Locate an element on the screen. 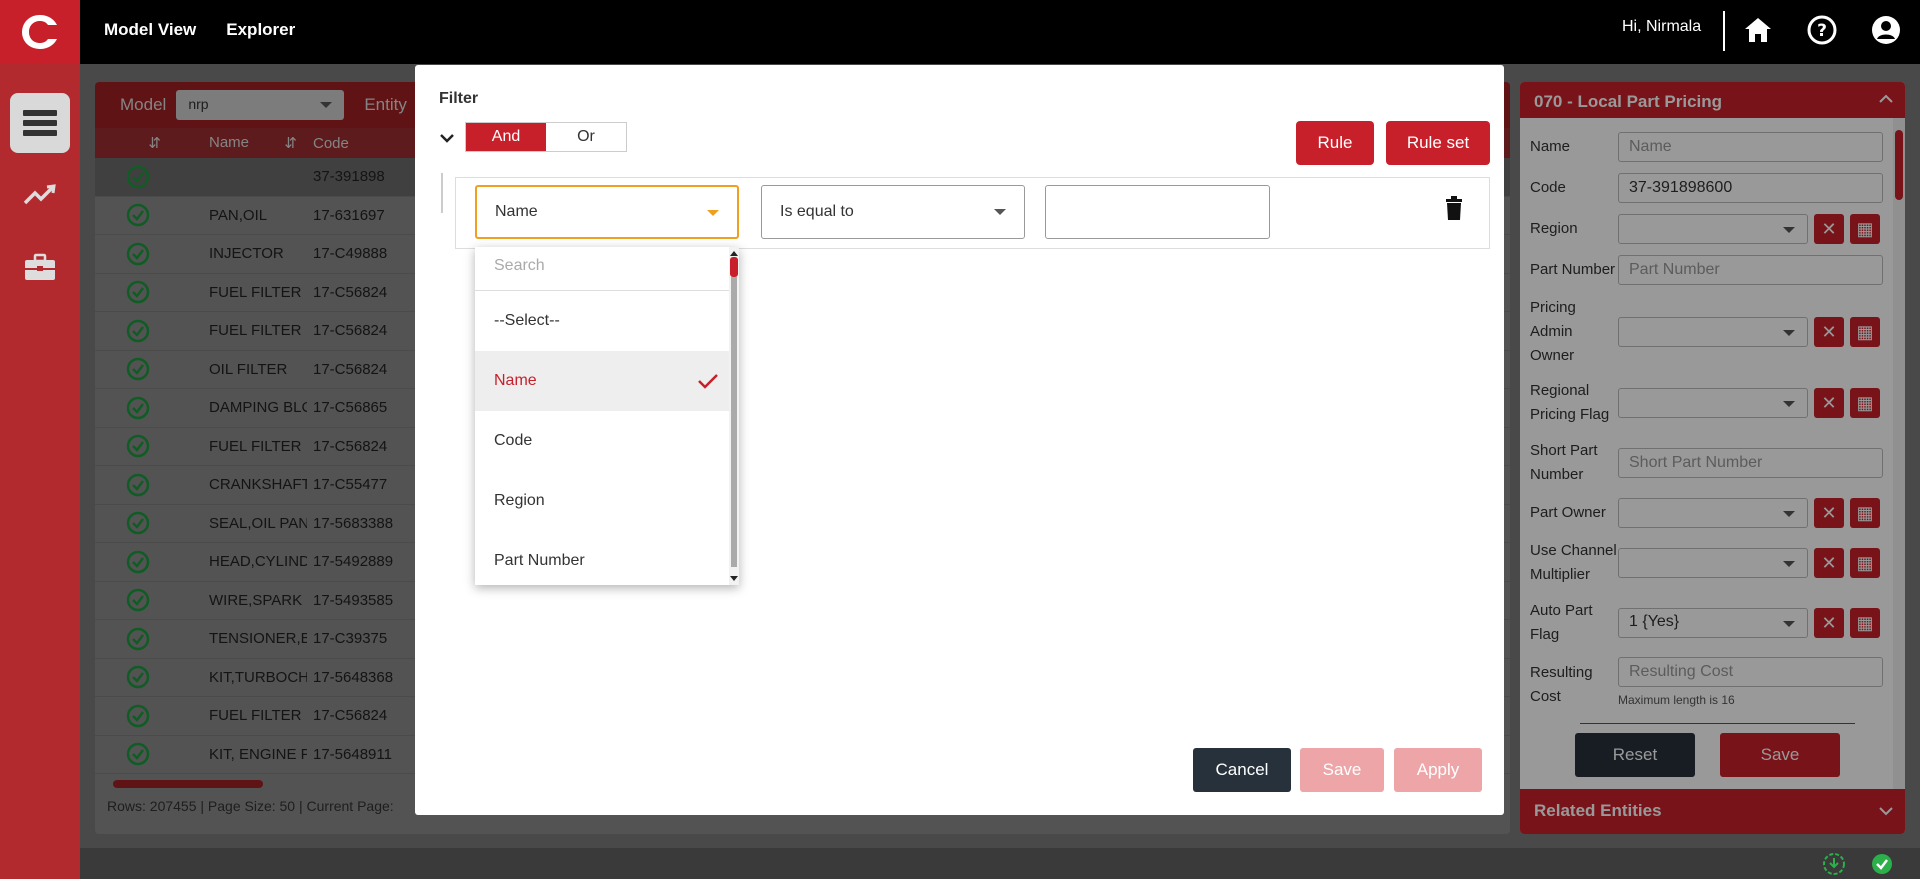 This screenshot has width=1920, height=879. home-icon is located at coordinates (1758, 30).